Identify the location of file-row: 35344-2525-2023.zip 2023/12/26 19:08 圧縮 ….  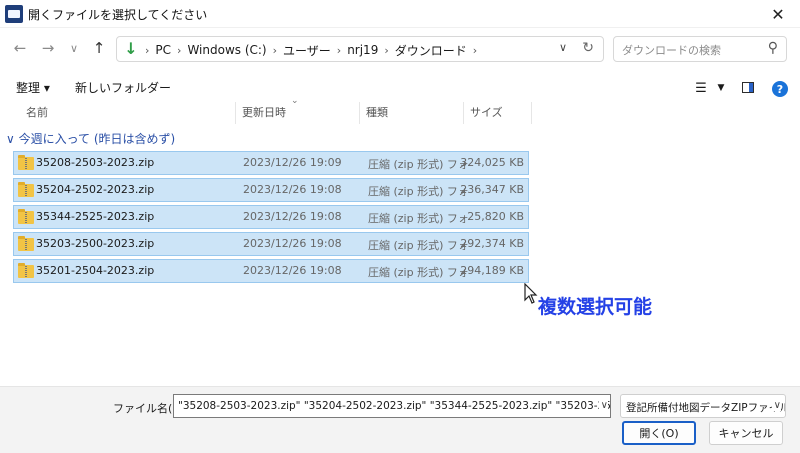
(271, 217).